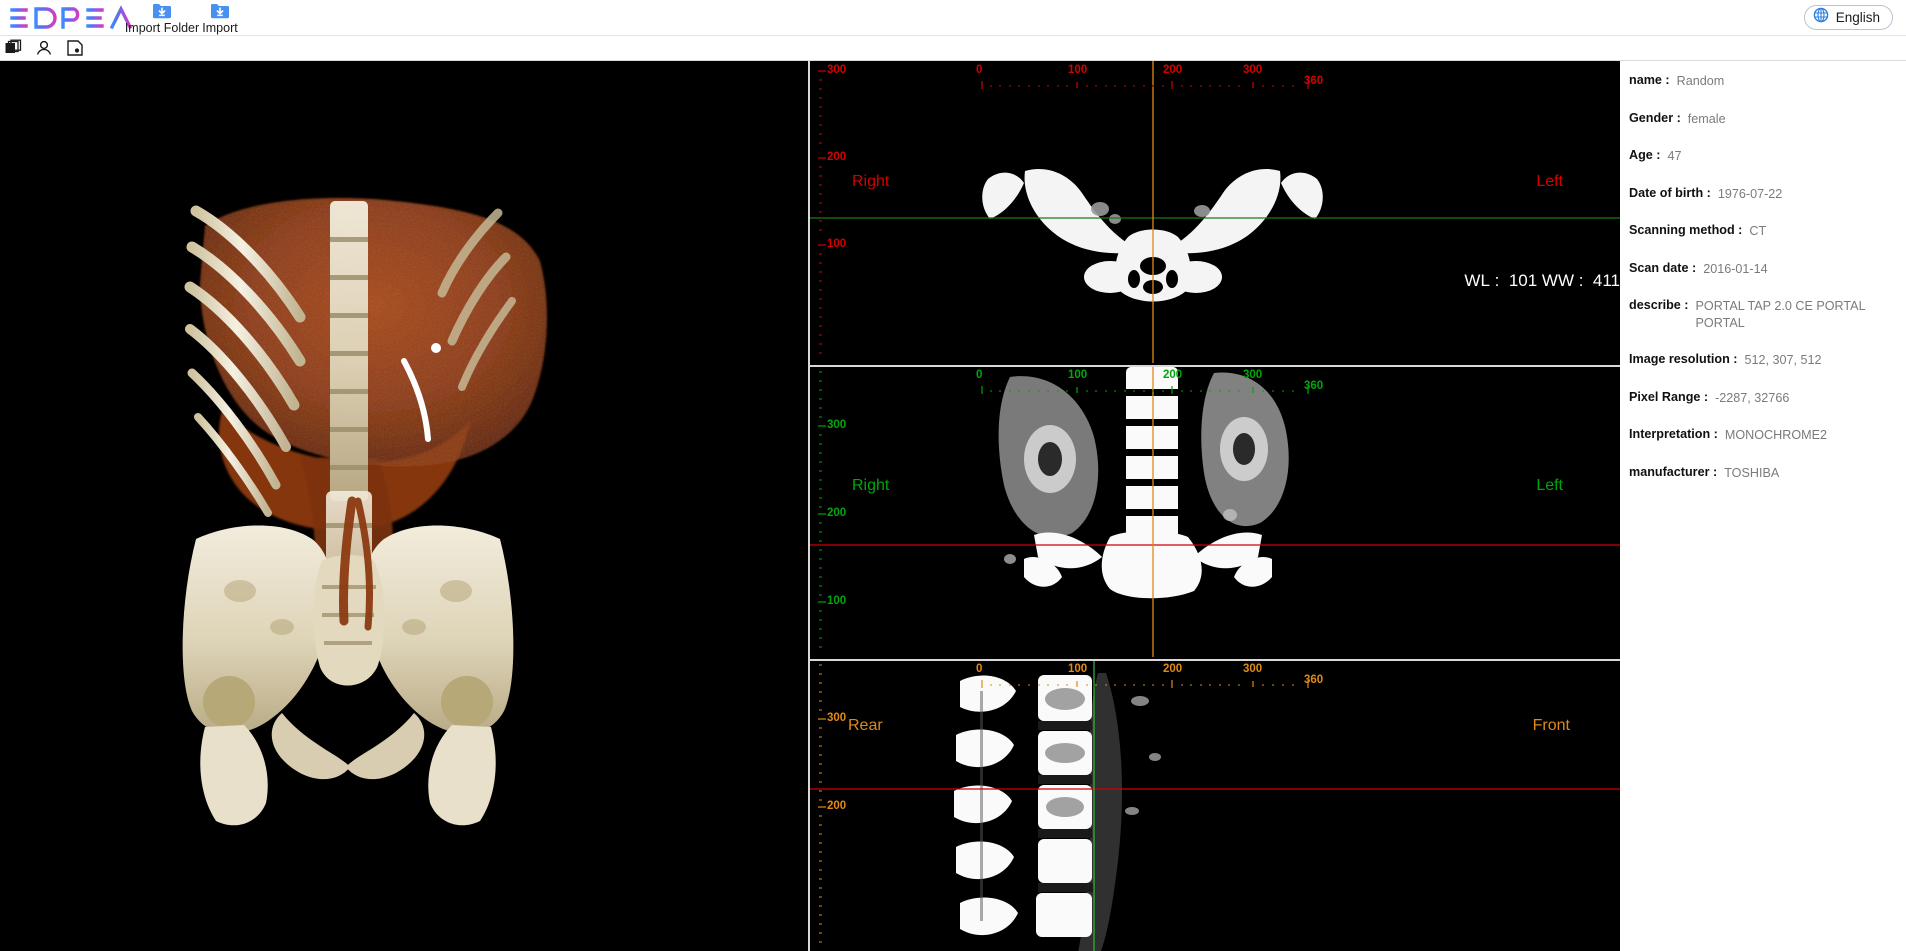 The image size is (1906, 951). I want to click on info-row-date-of-birth: Date of birth : 1976-07-22, so click(1767, 194).